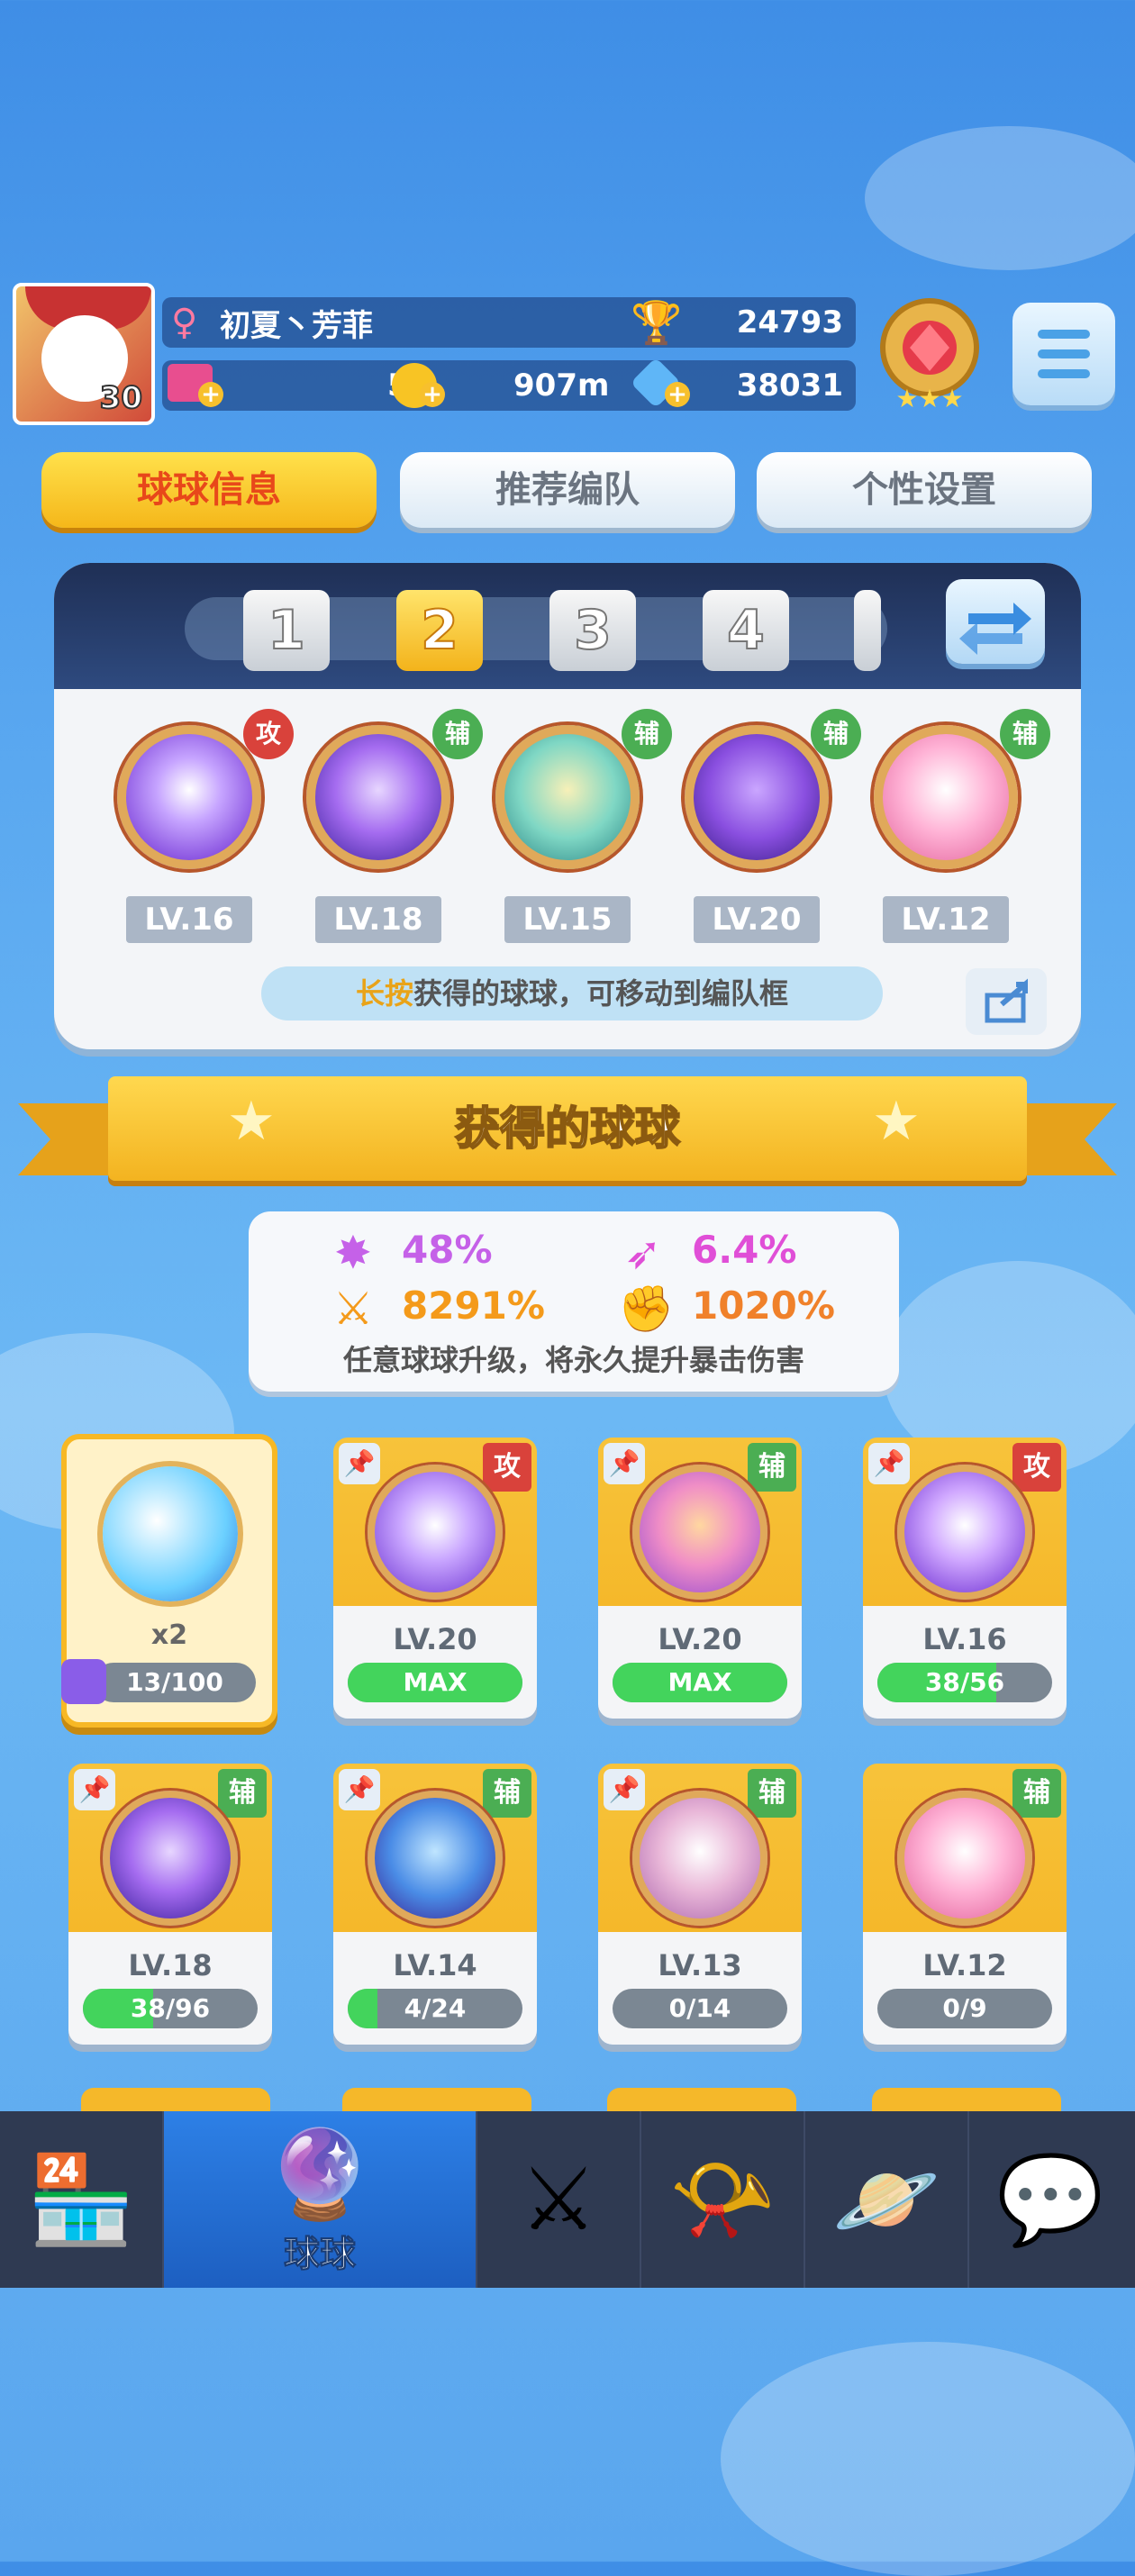 Image resolution: width=1135 pixels, height=2576 pixels. I want to click on boss-damage-icon: ✊, so click(646, 1309).